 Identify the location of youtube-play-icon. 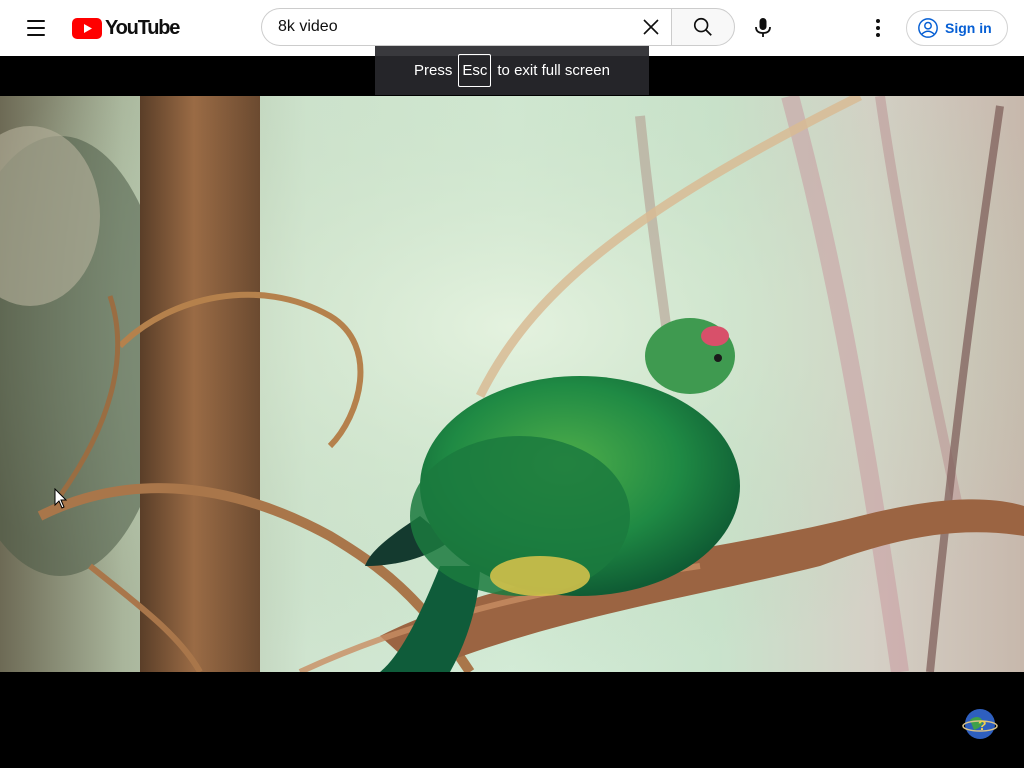
(87, 28).